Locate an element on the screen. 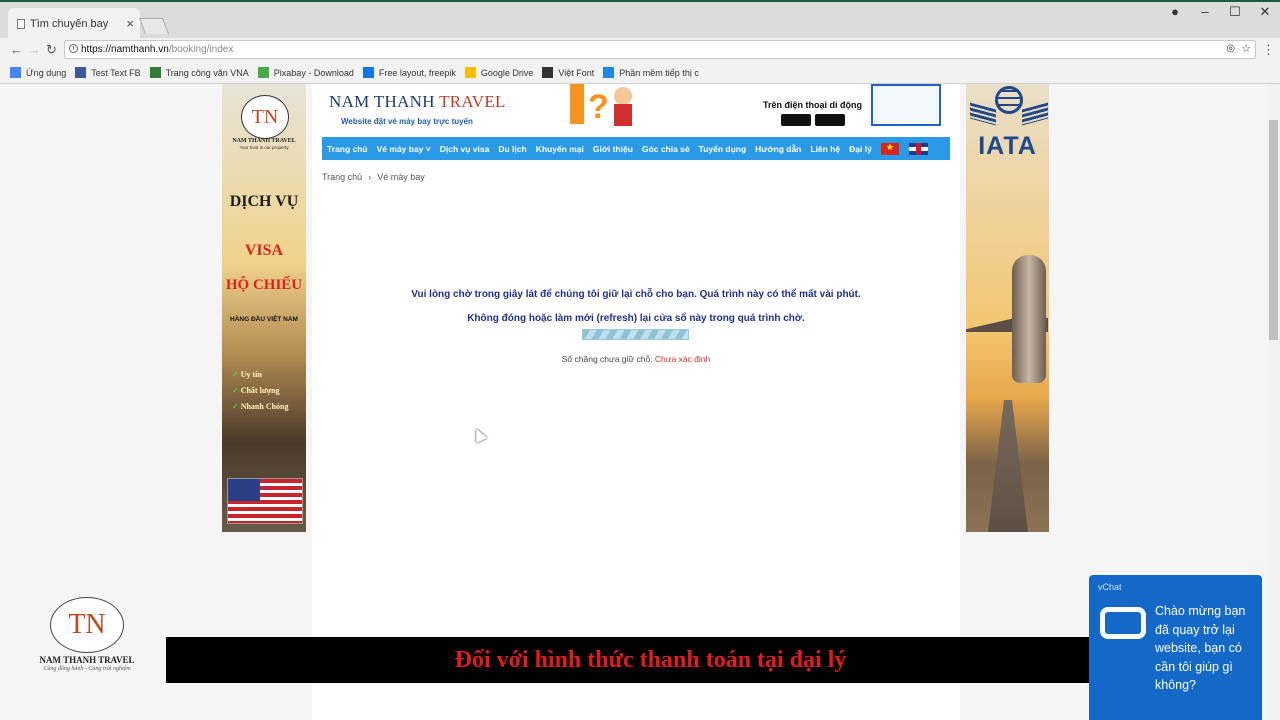  star-icon: ☆ is located at coordinates (1246, 48).